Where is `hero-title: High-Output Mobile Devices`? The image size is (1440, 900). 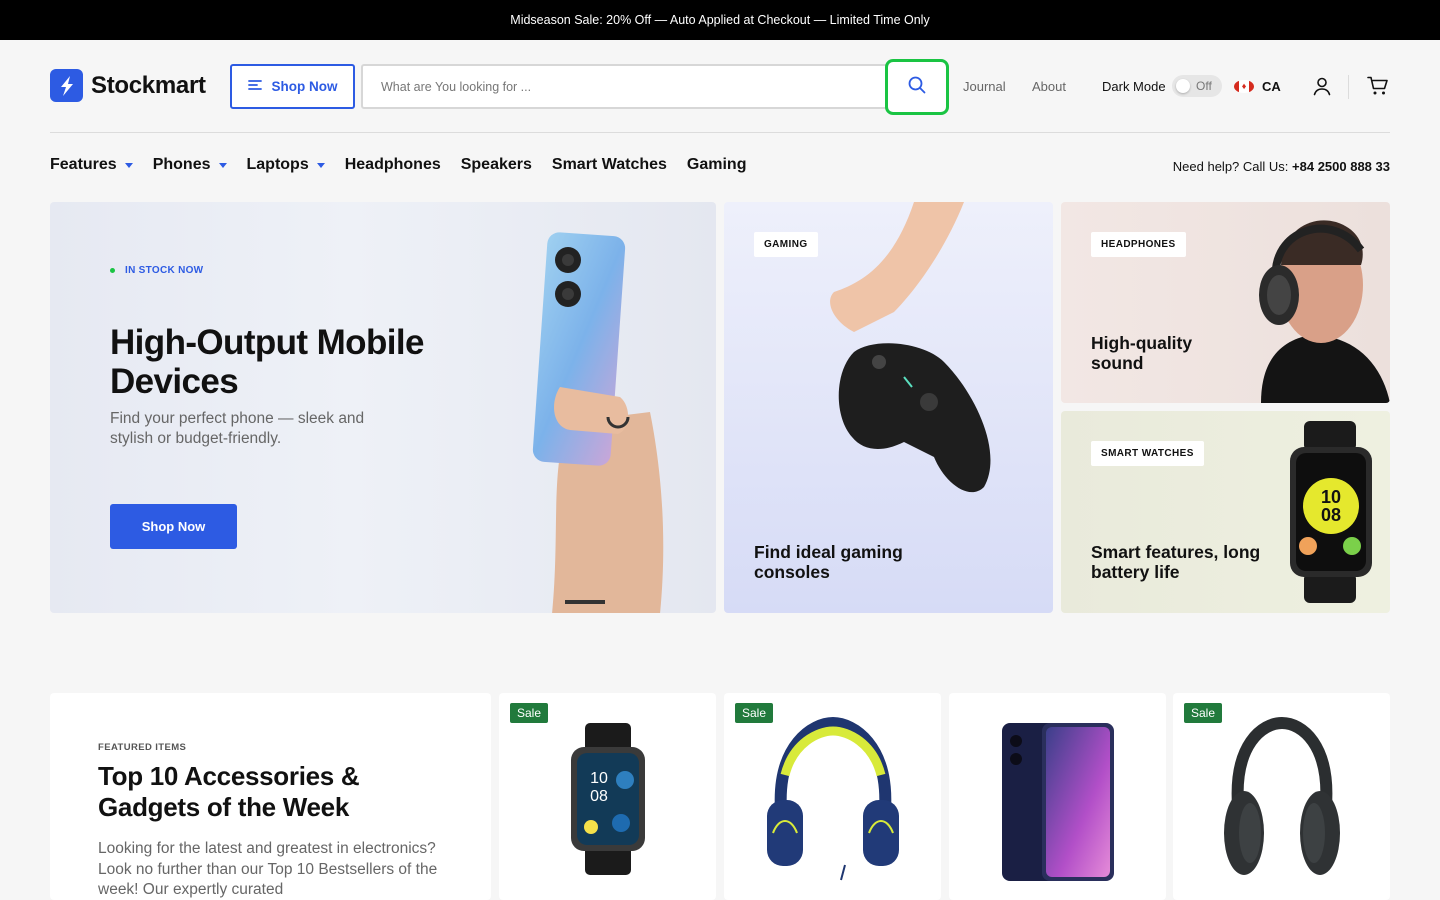
hero-title: High-Output Mobile Devices is located at coordinates (267, 362).